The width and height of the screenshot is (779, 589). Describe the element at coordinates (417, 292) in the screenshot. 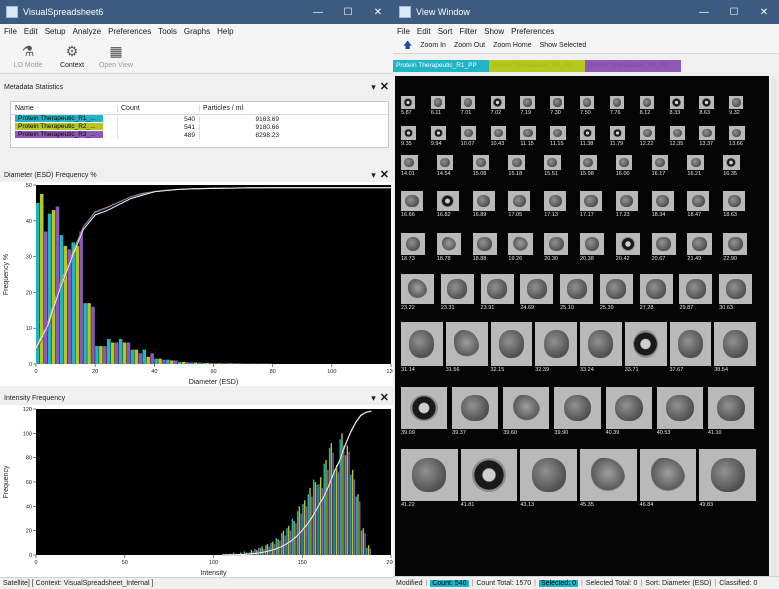

I see `particle-thumbnail: 23.22` at that location.